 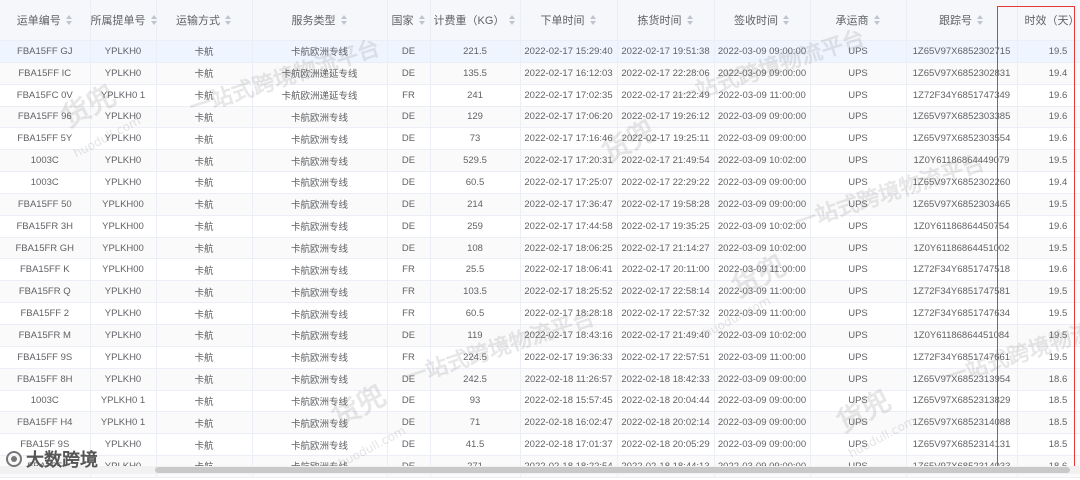 I want to click on cell-transit-days: 18.5, so click(x=1048, y=423).